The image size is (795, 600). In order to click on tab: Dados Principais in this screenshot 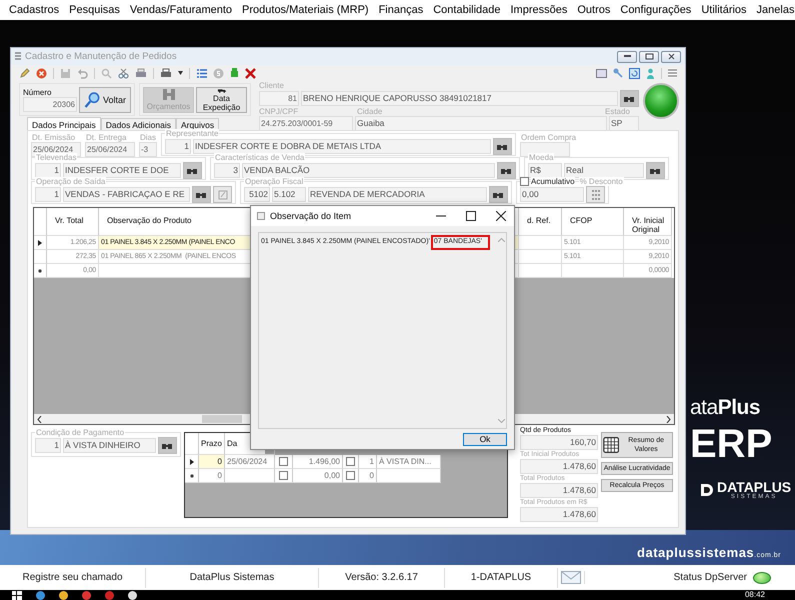, I will do `click(64, 124)`.